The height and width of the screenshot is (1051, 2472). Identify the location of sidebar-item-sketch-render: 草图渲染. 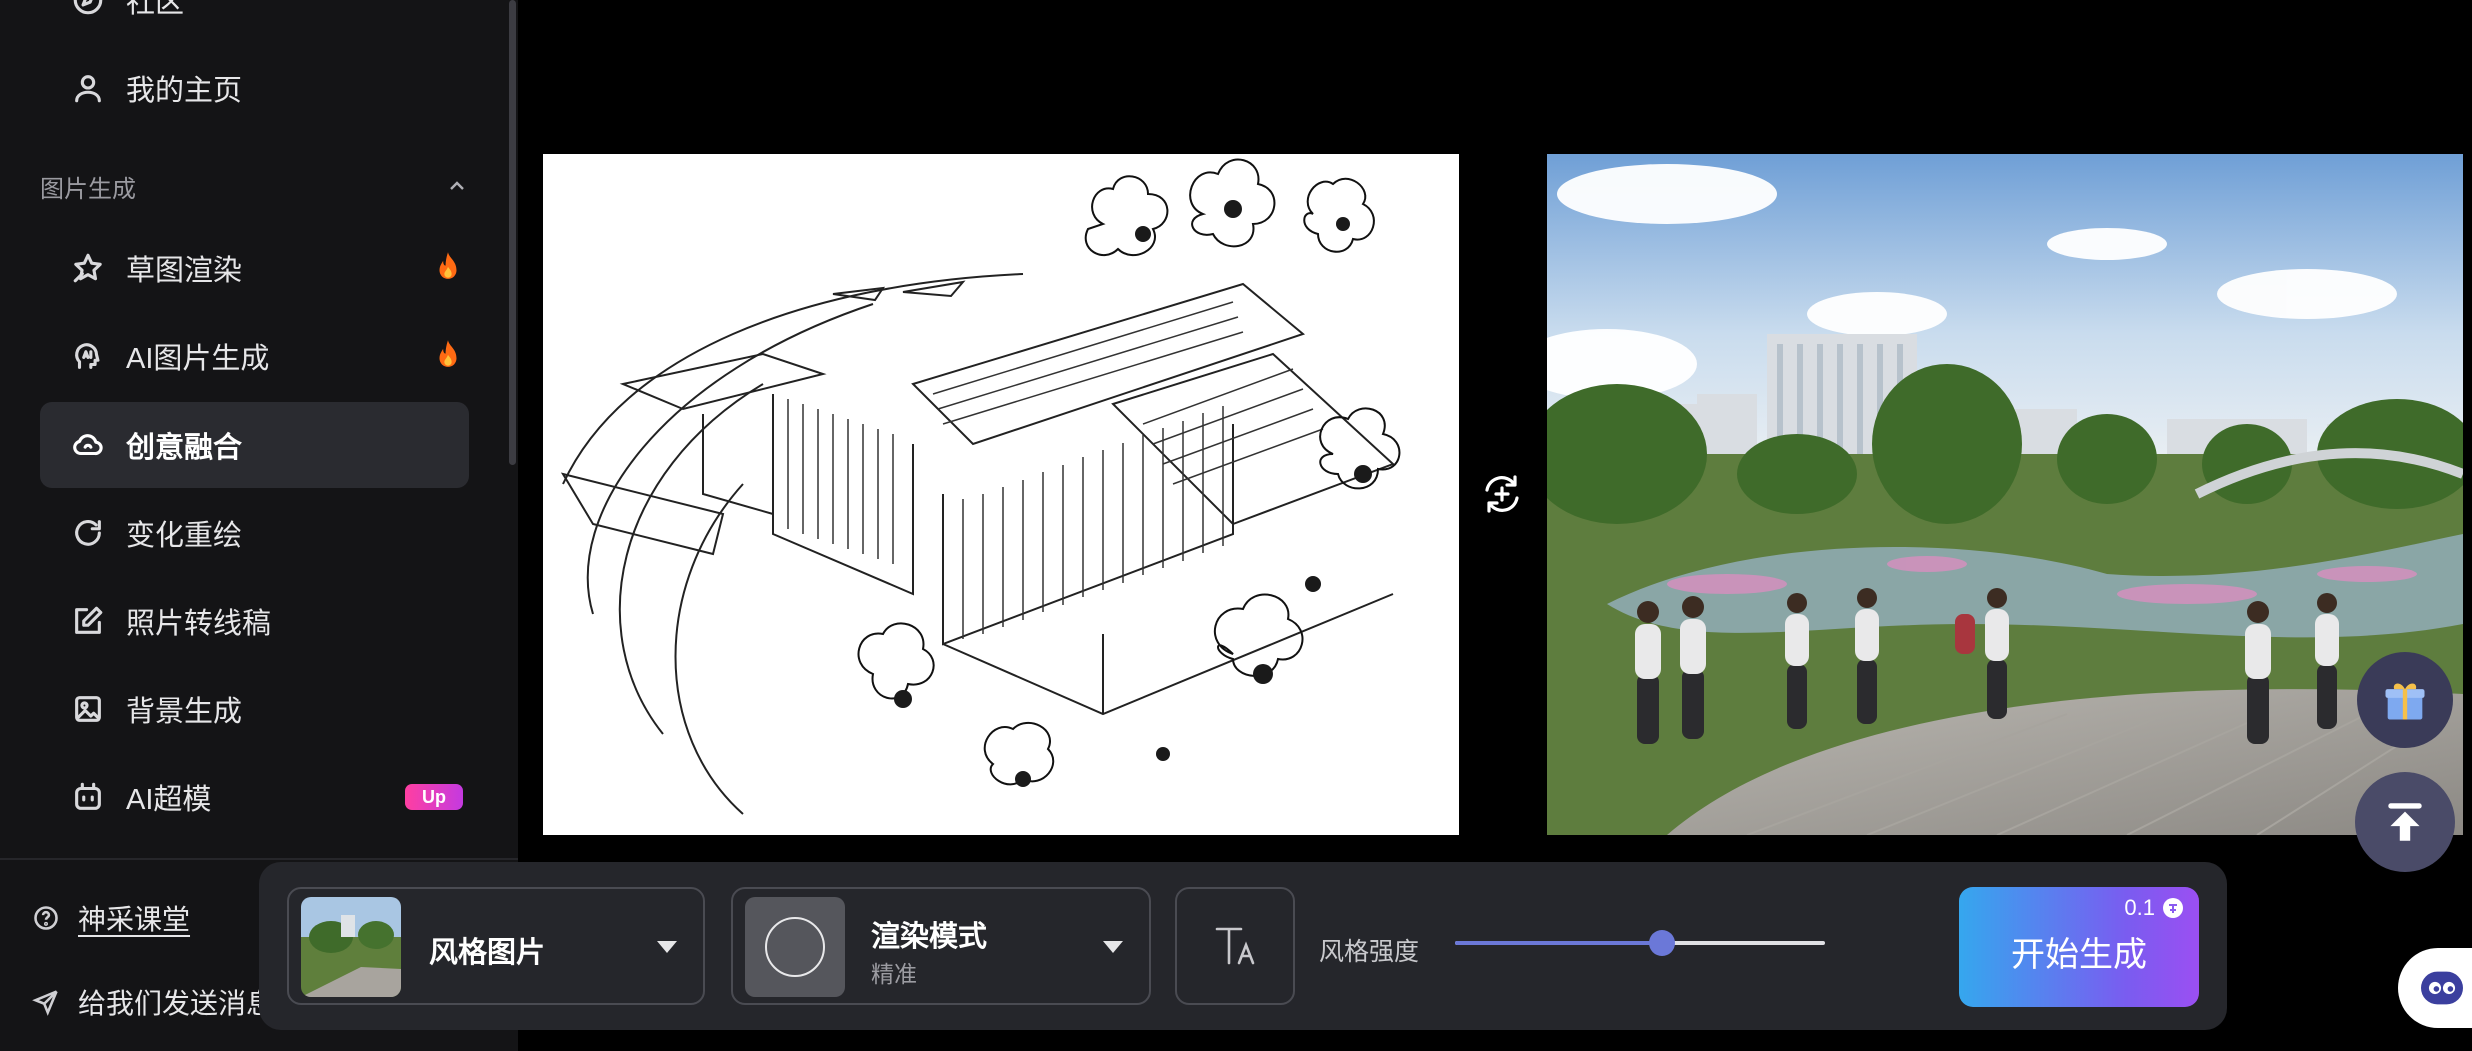
(254, 268).